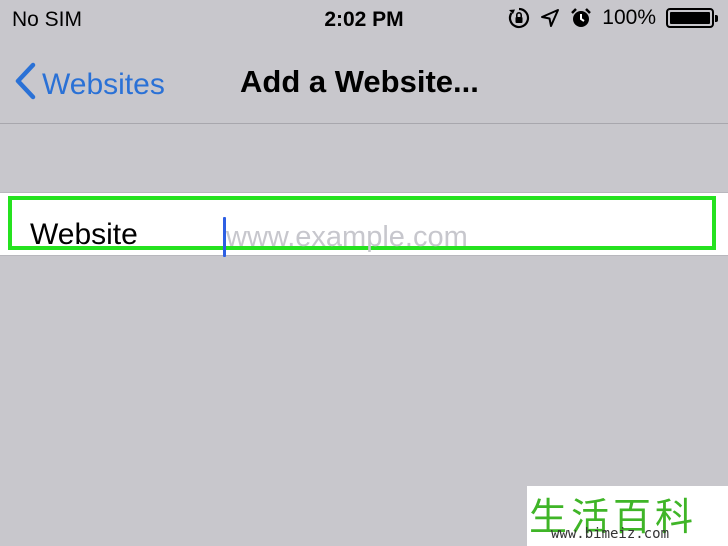 The height and width of the screenshot is (546, 728). I want to click on status-icons: 100%, so click(613, 18).